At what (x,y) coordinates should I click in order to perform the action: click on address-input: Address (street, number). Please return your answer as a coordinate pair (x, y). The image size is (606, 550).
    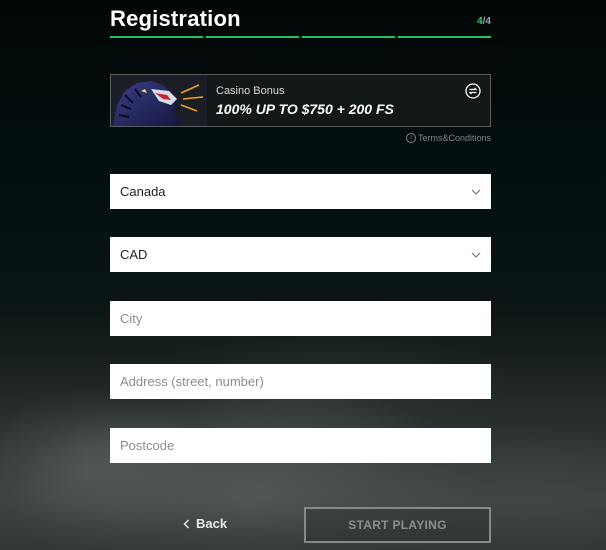
    Looking at the image, I should click on (300, 381).